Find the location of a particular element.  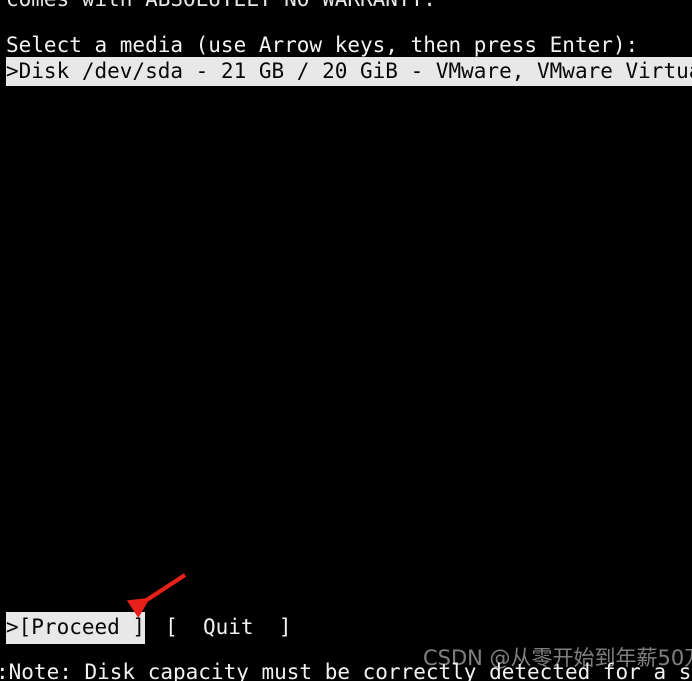

proceed-button: >[Proceed ] is located at coordinates (76, 628).